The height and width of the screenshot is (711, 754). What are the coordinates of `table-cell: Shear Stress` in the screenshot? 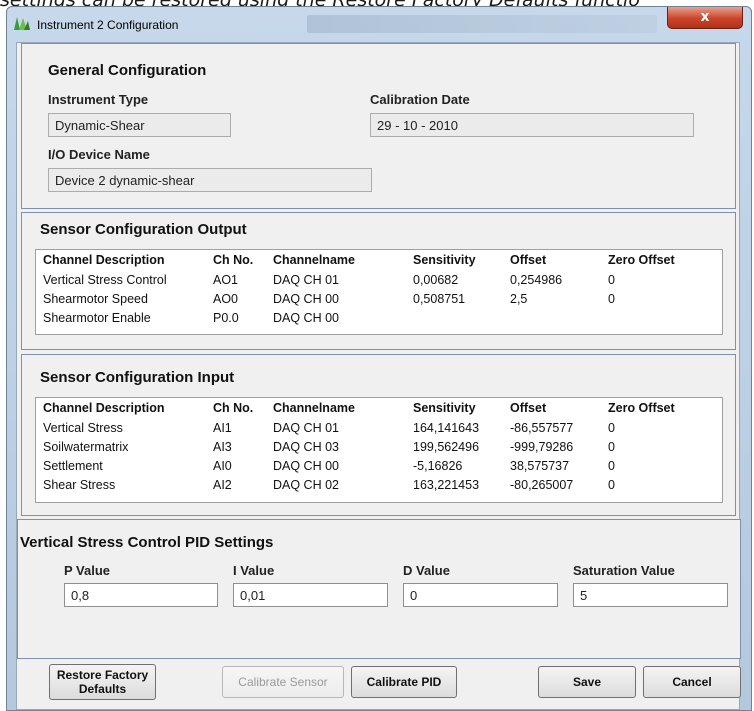 It's located at (79, 484).